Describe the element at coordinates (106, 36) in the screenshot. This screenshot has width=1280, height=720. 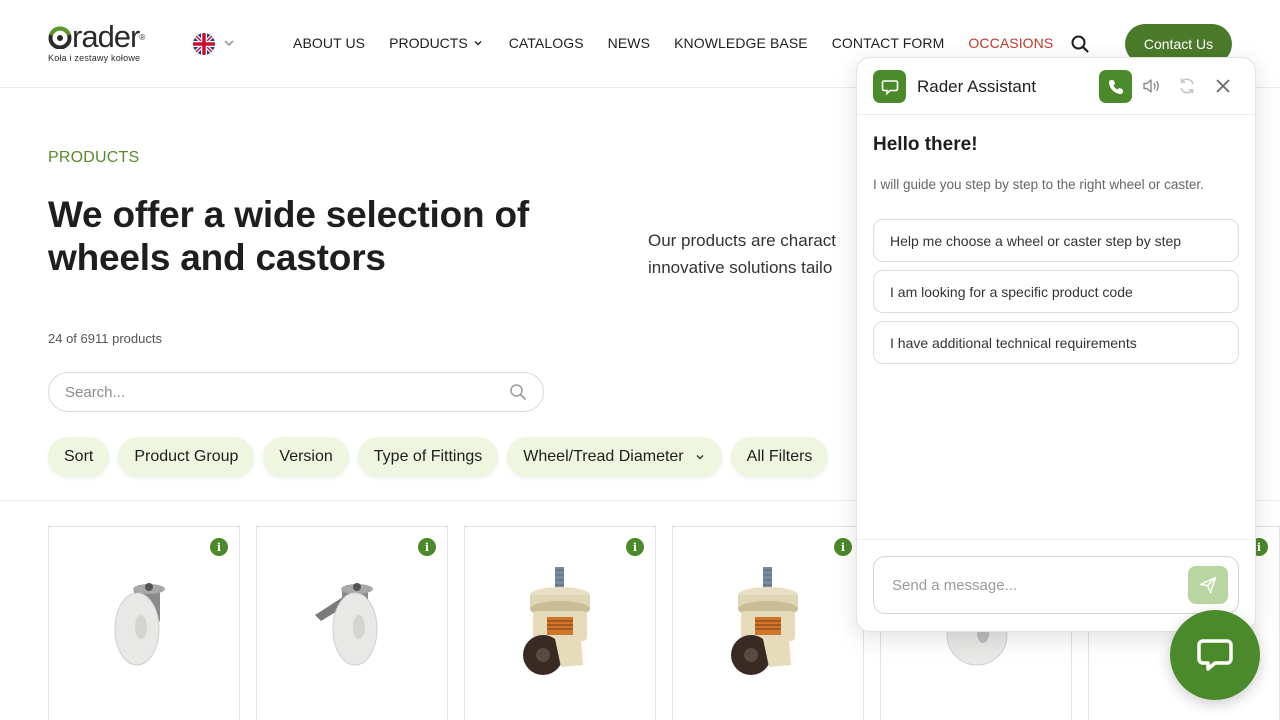
I see `logo-word: rader` at that location.